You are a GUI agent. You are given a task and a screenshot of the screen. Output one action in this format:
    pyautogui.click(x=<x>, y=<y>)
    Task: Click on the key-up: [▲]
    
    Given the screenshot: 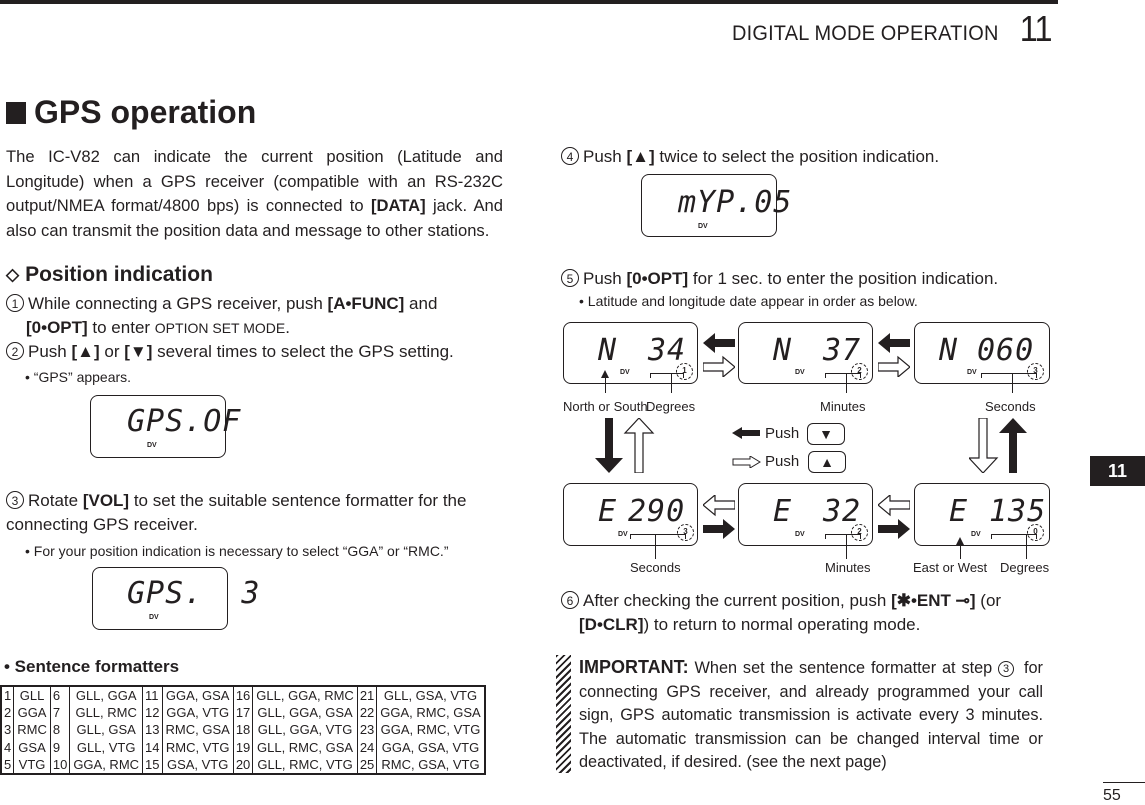 What is the action you would take?
    pyautogui.click(x=85, y=351)
    